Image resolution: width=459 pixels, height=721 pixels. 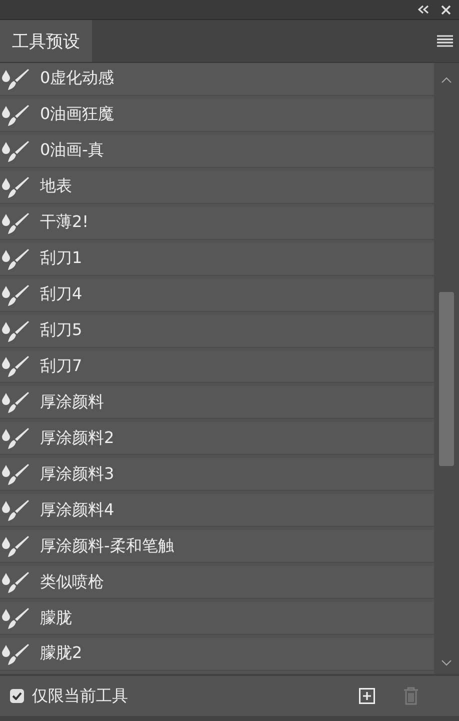 I want to click on scroll-thumb, so click(x=446, y=379).